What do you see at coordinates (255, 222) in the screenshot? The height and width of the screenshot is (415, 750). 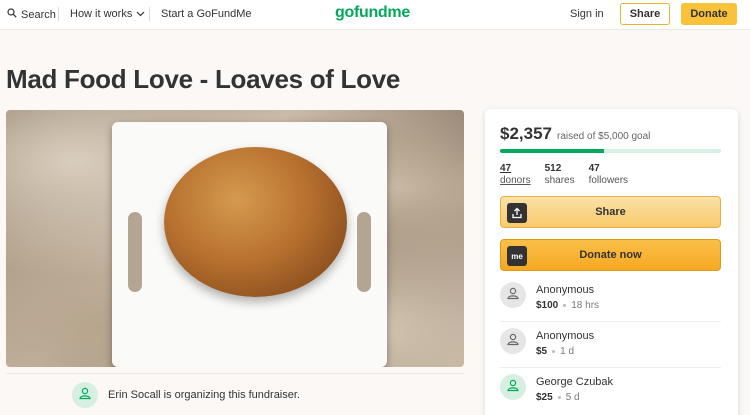 I see `bread-loaf` at bounding box center [255, 222].